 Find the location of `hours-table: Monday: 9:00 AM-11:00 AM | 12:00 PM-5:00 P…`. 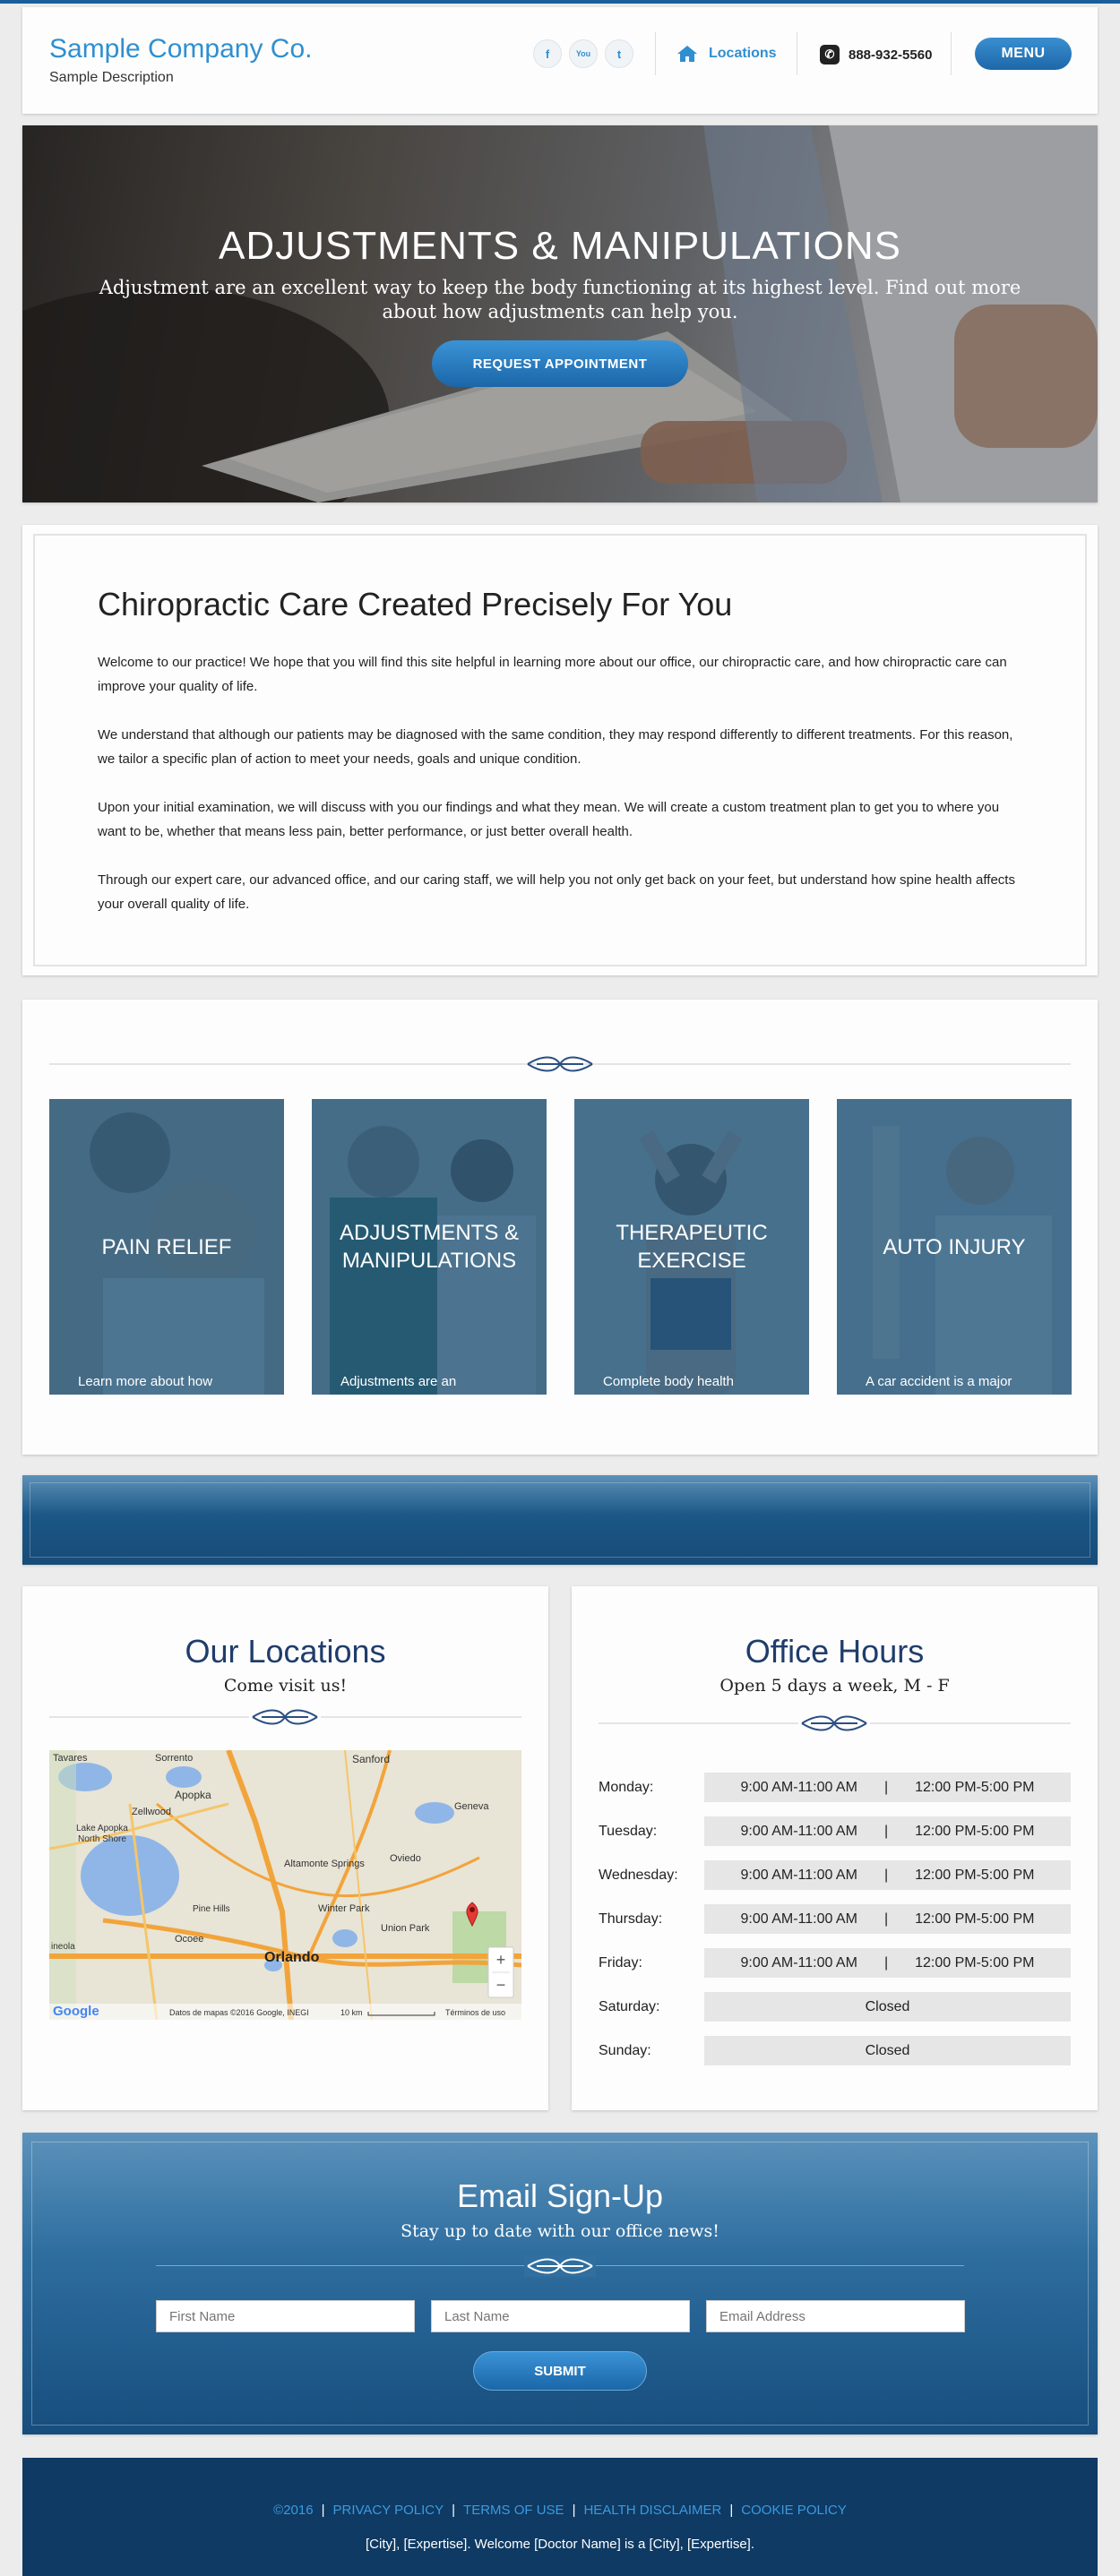

hours-table: Monday: 9:00 AM-11:00 AM | 12:00 PM-5:00 P… is located at coordinates (835, 1919).